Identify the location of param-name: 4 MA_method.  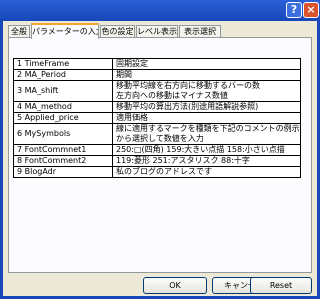
(63, 107).